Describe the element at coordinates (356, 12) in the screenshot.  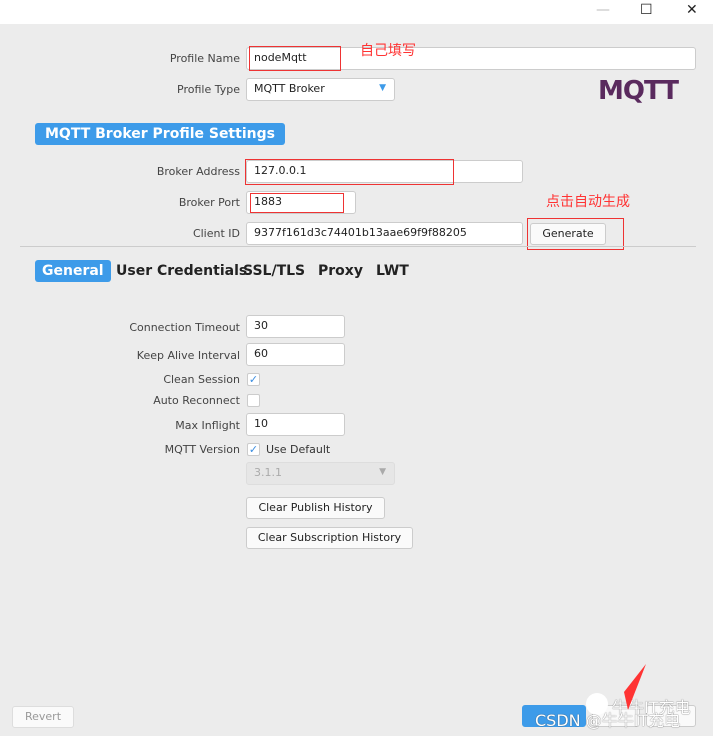
I see `title-bar: — ☐ ✕` at that location.